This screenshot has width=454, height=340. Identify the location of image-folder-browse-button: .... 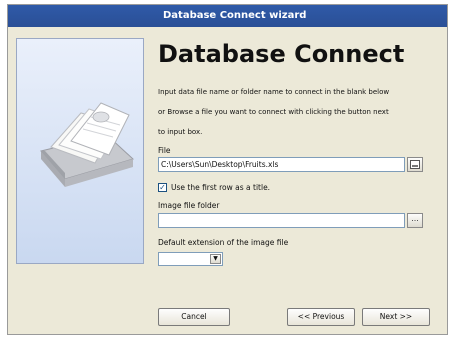
(415, 220).